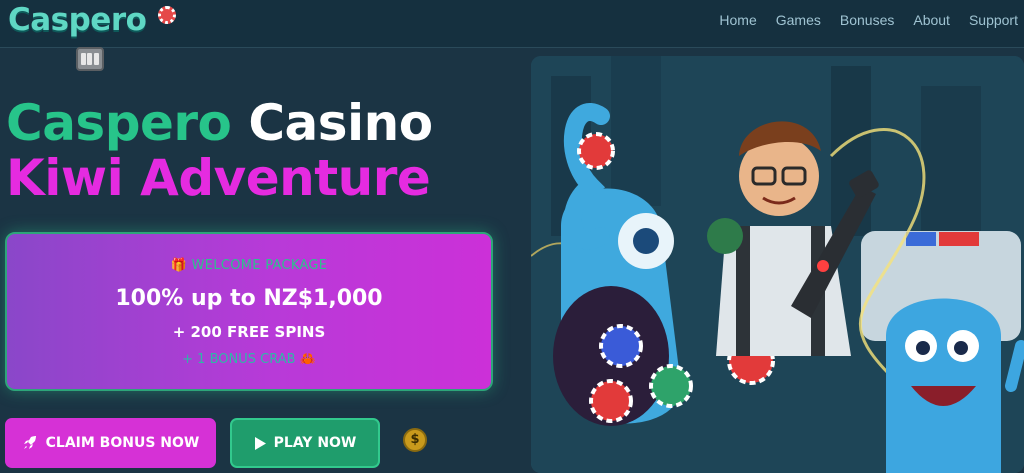 This screenshot has width=1024, height=473. Describe the element at coordinates (249, 332) in the screenshot. I see `free-spins: + 200 FREE SPINS` at that location.